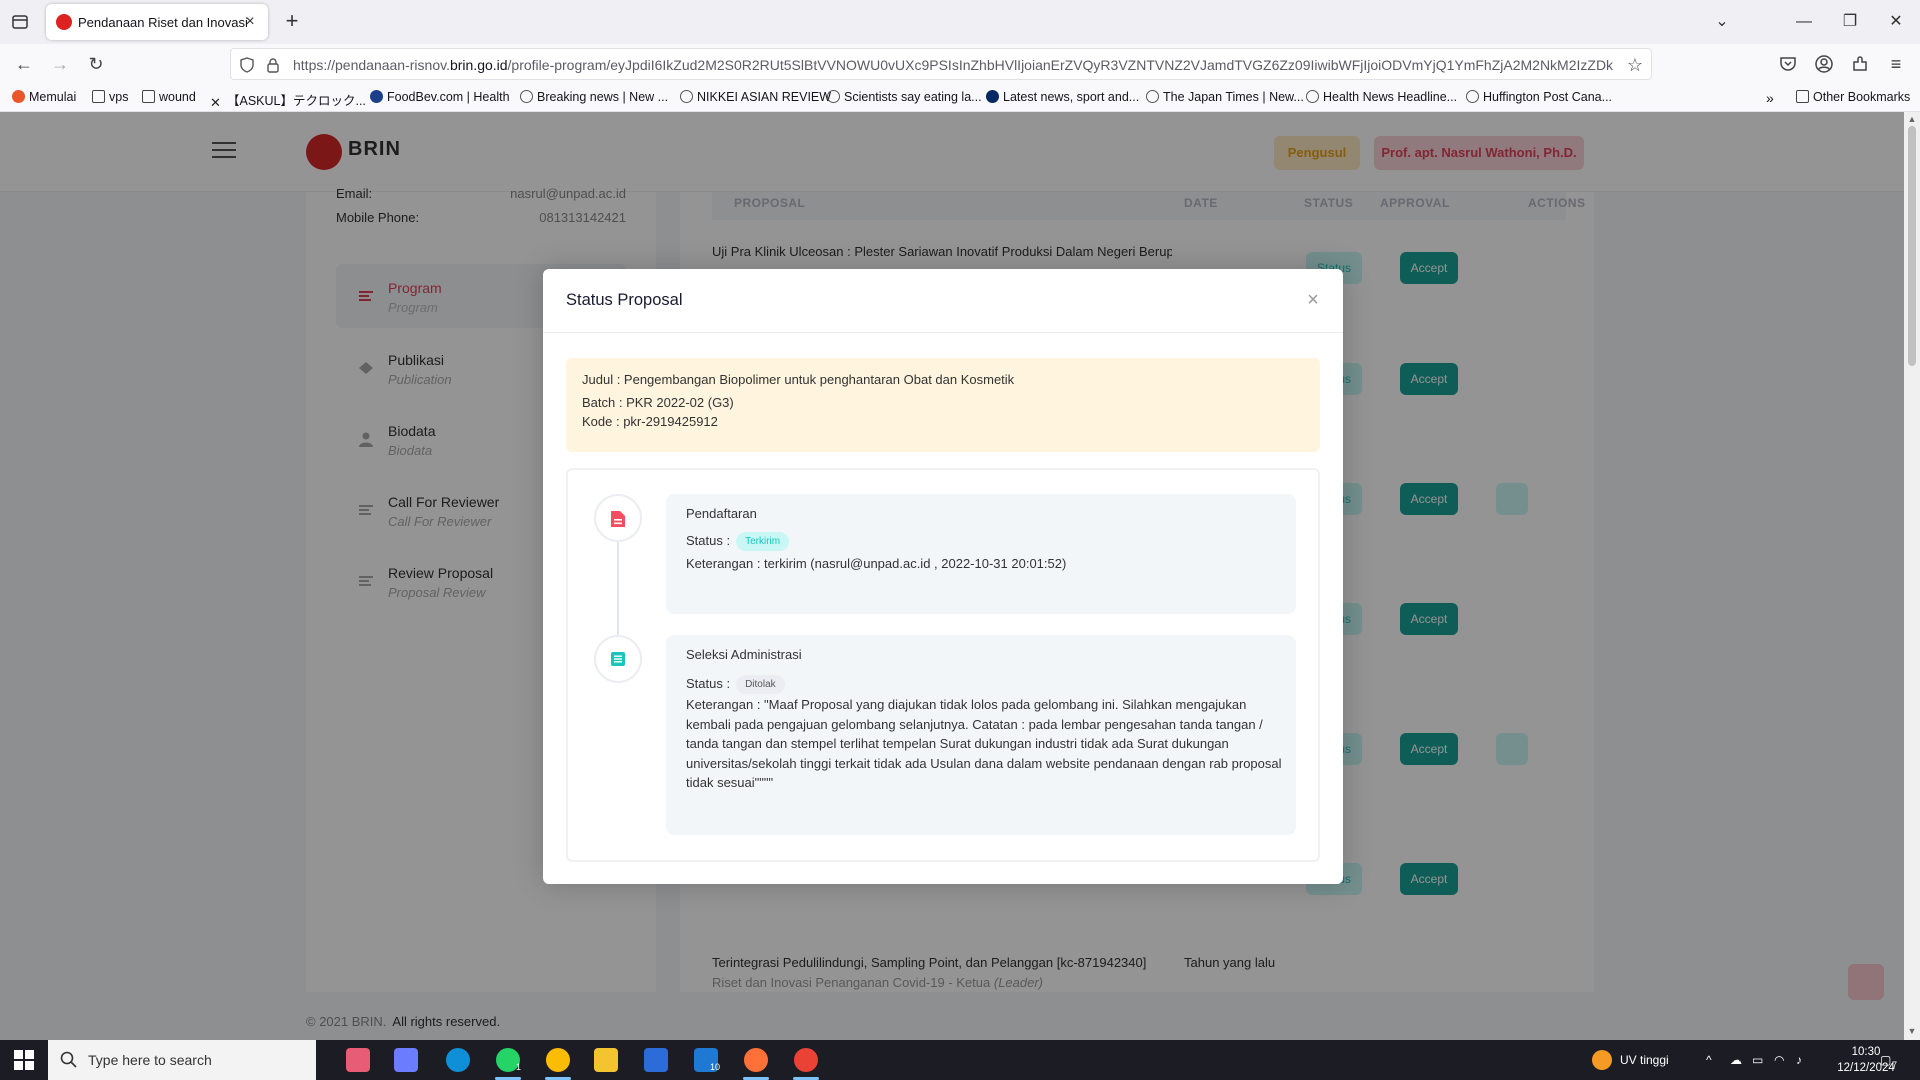 This screenshot has height=1080, width=1920. What do you see at coordinates (1722, 22) in the screenshot?
I see `tab-overflow-chevron-icon: ⌄` at bounding box center [1722, 22].